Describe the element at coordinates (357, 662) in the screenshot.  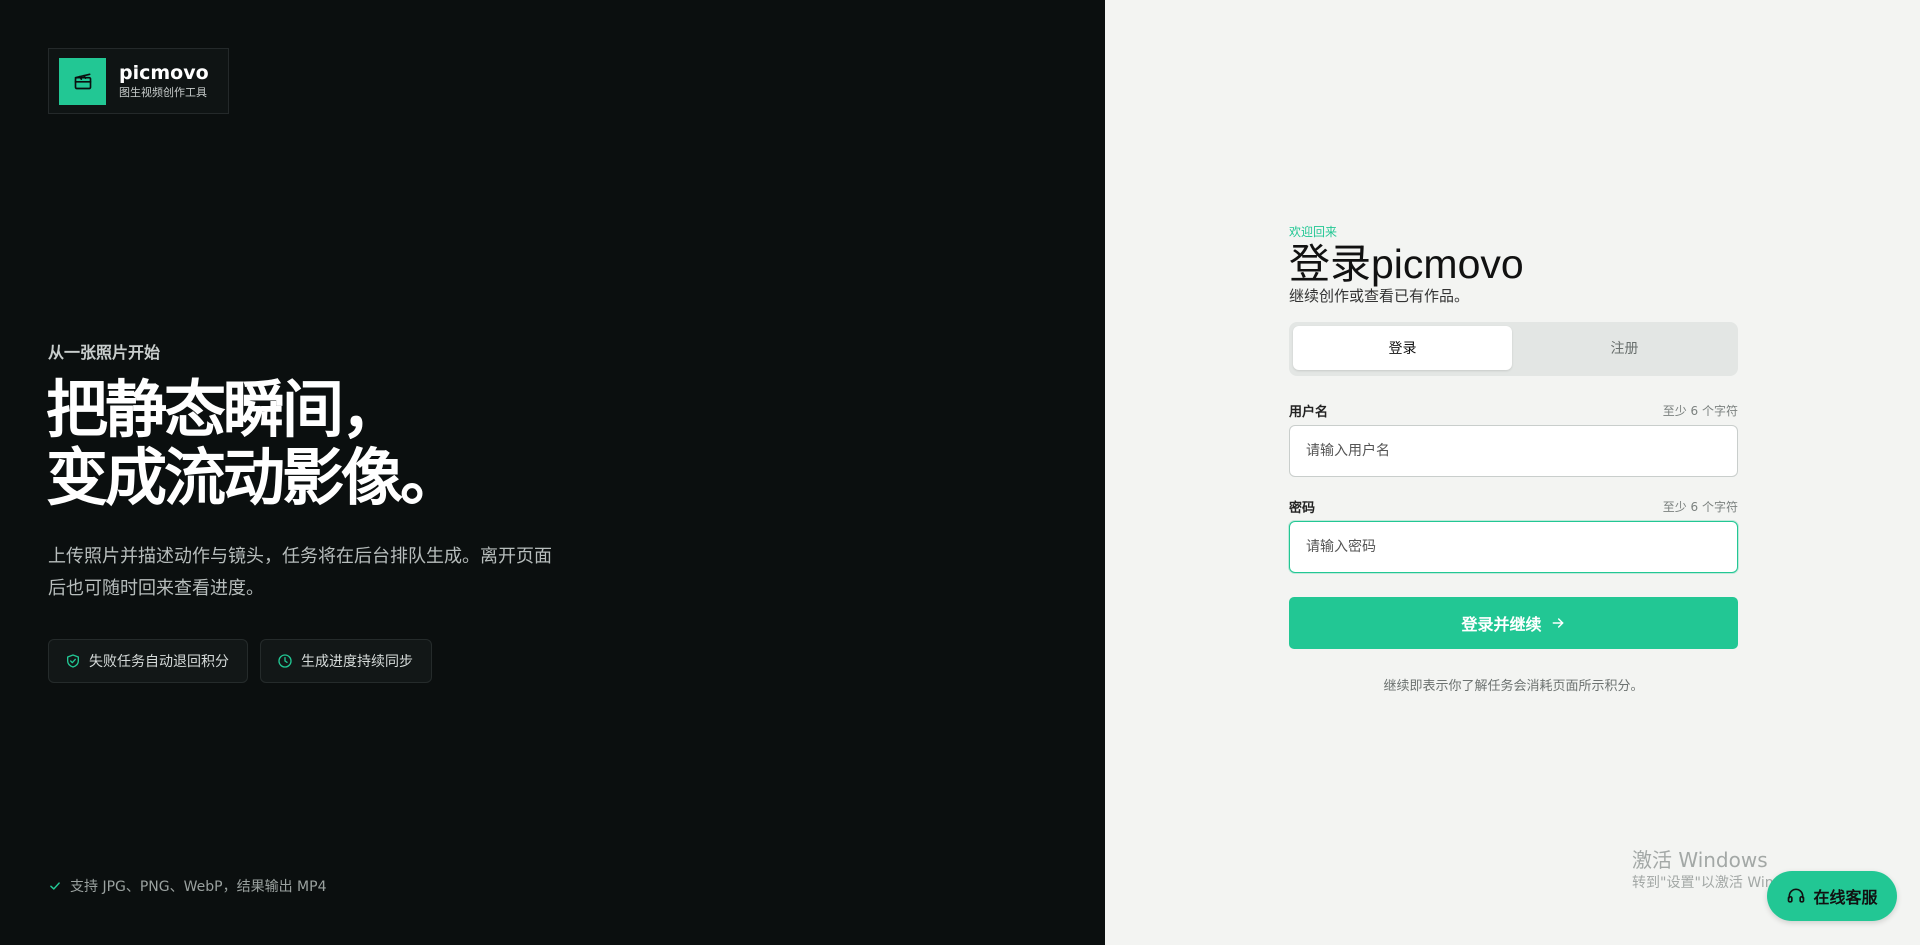
I see `feature-chip-label: 生成进度持续同步` at that location.